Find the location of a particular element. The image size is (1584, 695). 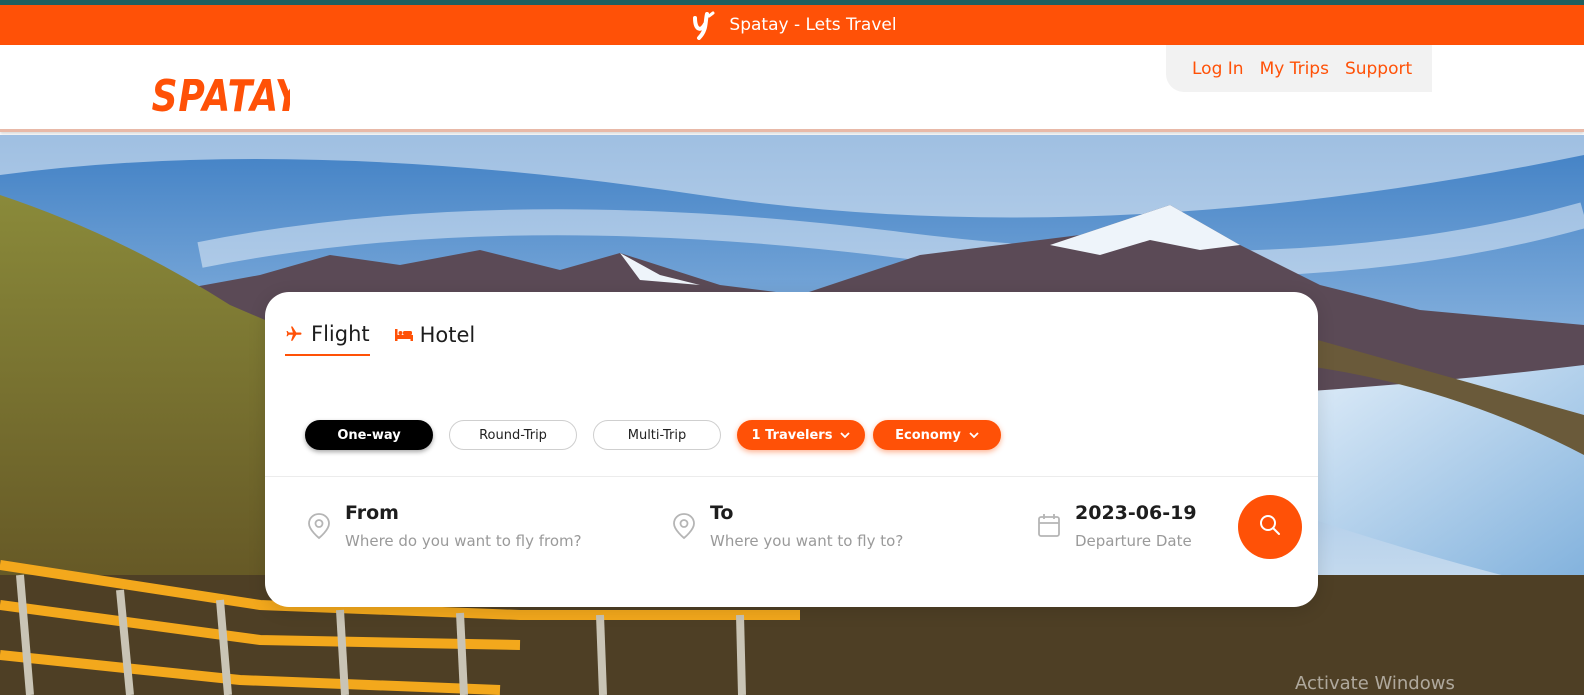

calendar-icon is located at coordinates (1049, 526).